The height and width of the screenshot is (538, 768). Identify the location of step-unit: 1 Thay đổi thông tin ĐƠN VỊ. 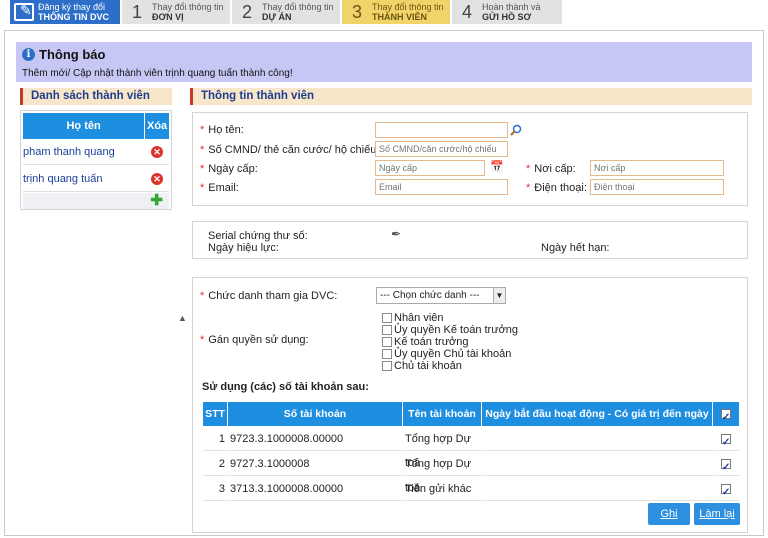
(176, 12).